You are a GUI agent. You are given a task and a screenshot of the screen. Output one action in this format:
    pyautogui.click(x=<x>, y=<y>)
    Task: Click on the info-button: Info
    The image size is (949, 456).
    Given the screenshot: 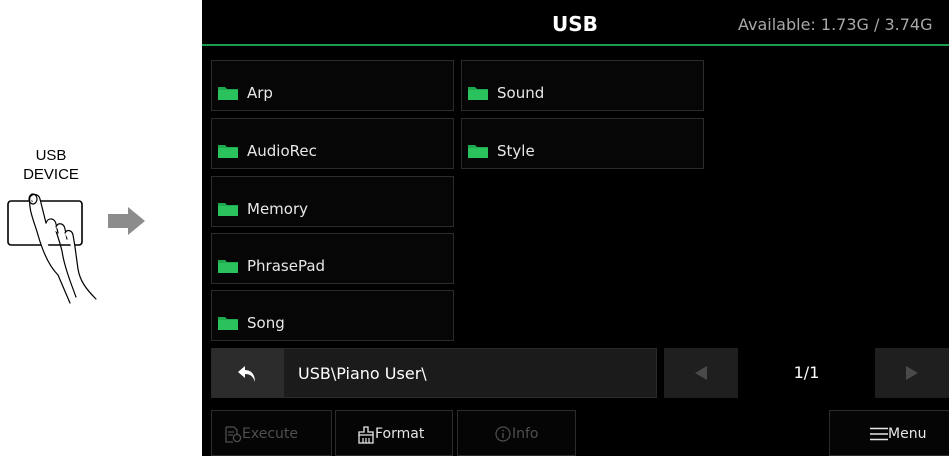 What is the action you would take?
    pyautogui.click(x=516, y=433)
    